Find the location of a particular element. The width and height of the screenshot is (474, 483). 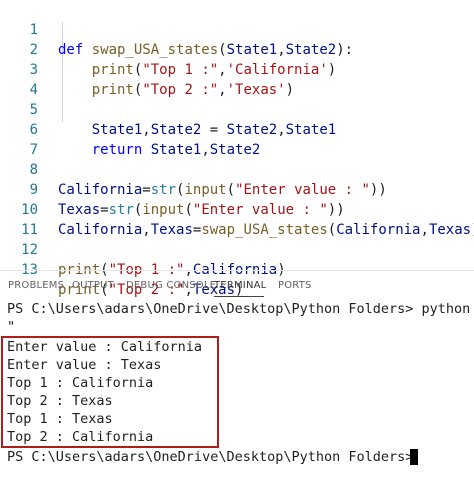

code-text: State1,State2 = State2,State1 is located at coordinates (214, 130).